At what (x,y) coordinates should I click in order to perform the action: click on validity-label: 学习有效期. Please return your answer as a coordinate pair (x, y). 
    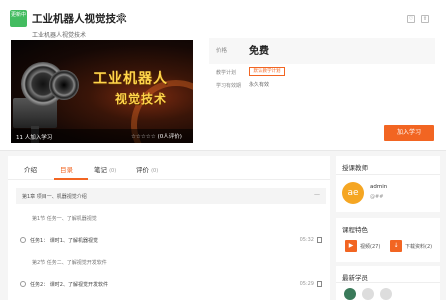
    Looking at the image, I should click on (229, 86).